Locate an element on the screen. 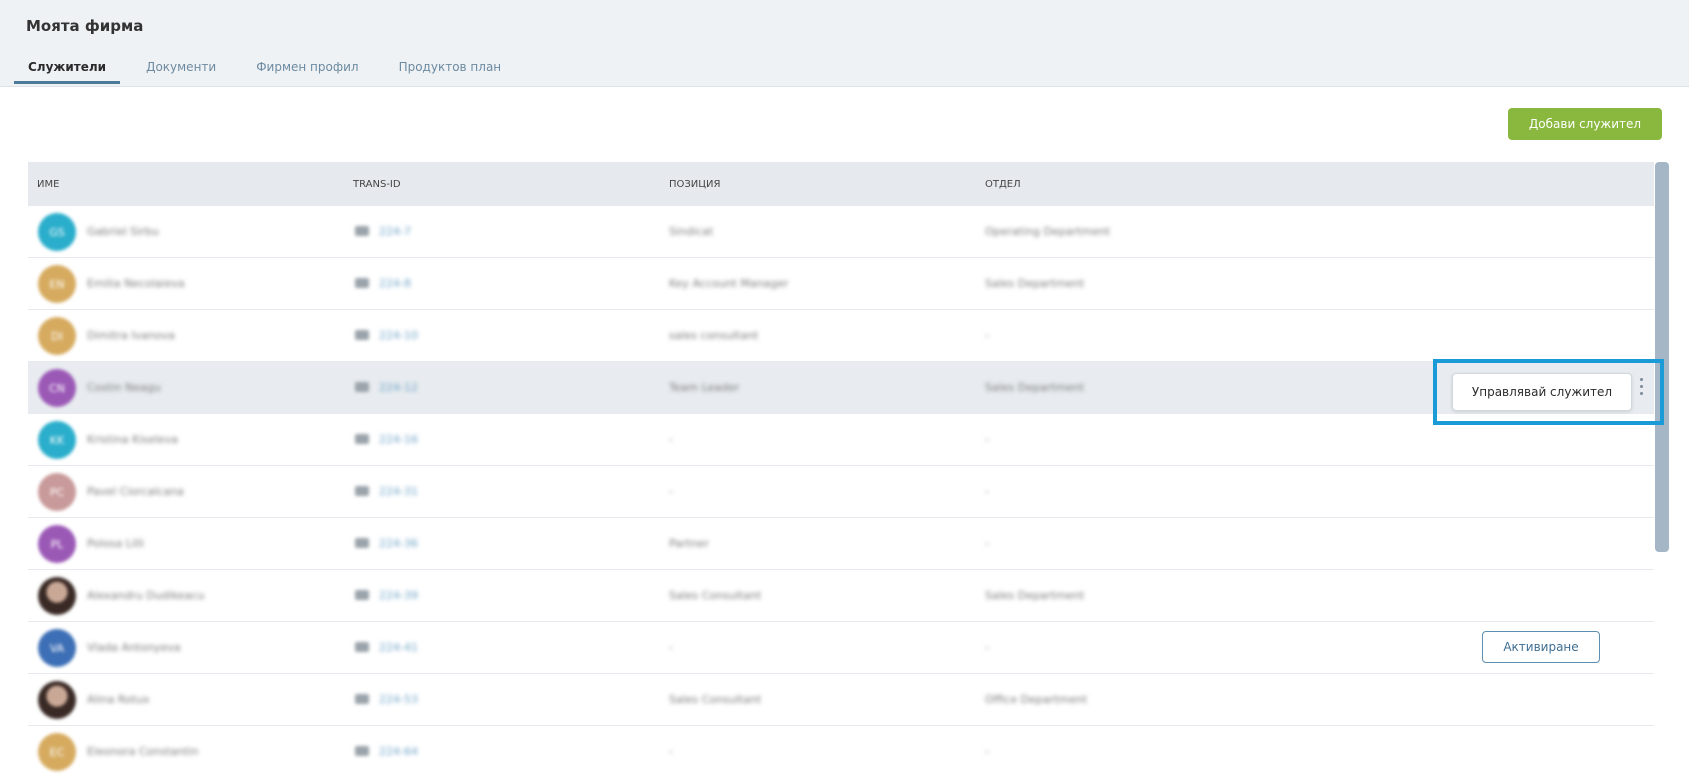  tab-product-plan: Продуктов план is located at coordinates (450, 71).